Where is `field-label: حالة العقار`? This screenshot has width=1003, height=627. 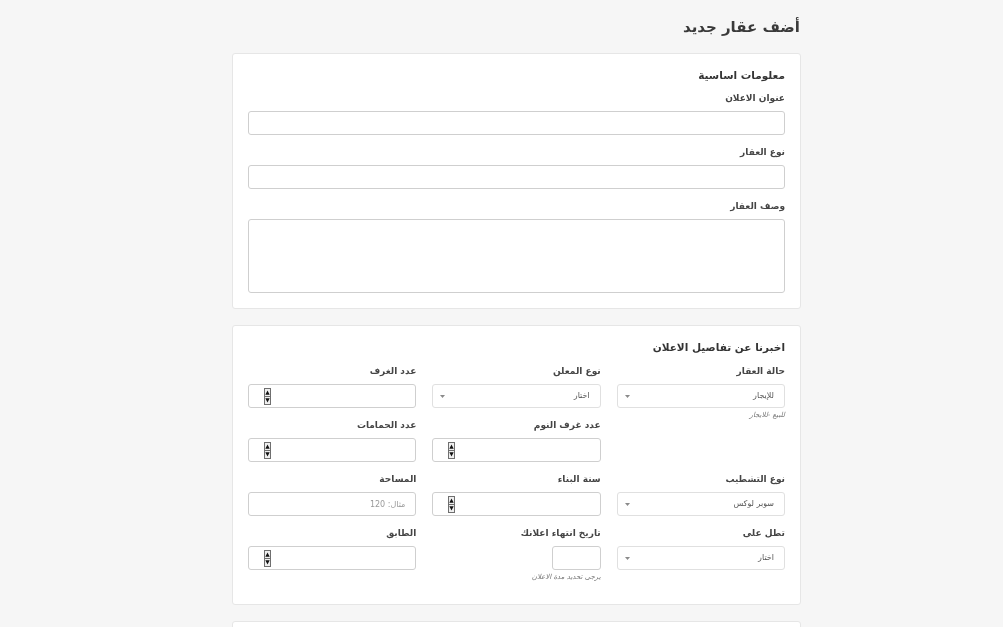 field-label: حالة العقار is located at coordinates (760, 371).